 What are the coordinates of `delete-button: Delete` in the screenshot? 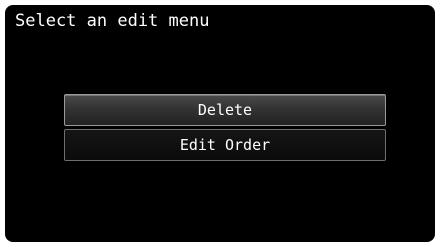 It's located at (225, 110).